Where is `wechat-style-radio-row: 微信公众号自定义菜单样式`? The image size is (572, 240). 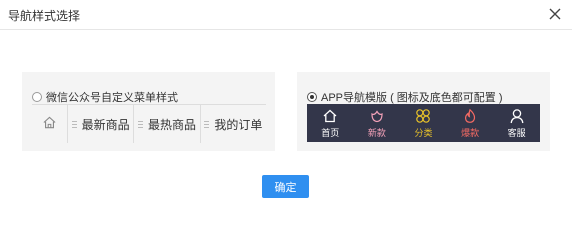
wechat-style-radio-row: 微信公众号自定义菜单样式 is located at coordinates (105, 97).